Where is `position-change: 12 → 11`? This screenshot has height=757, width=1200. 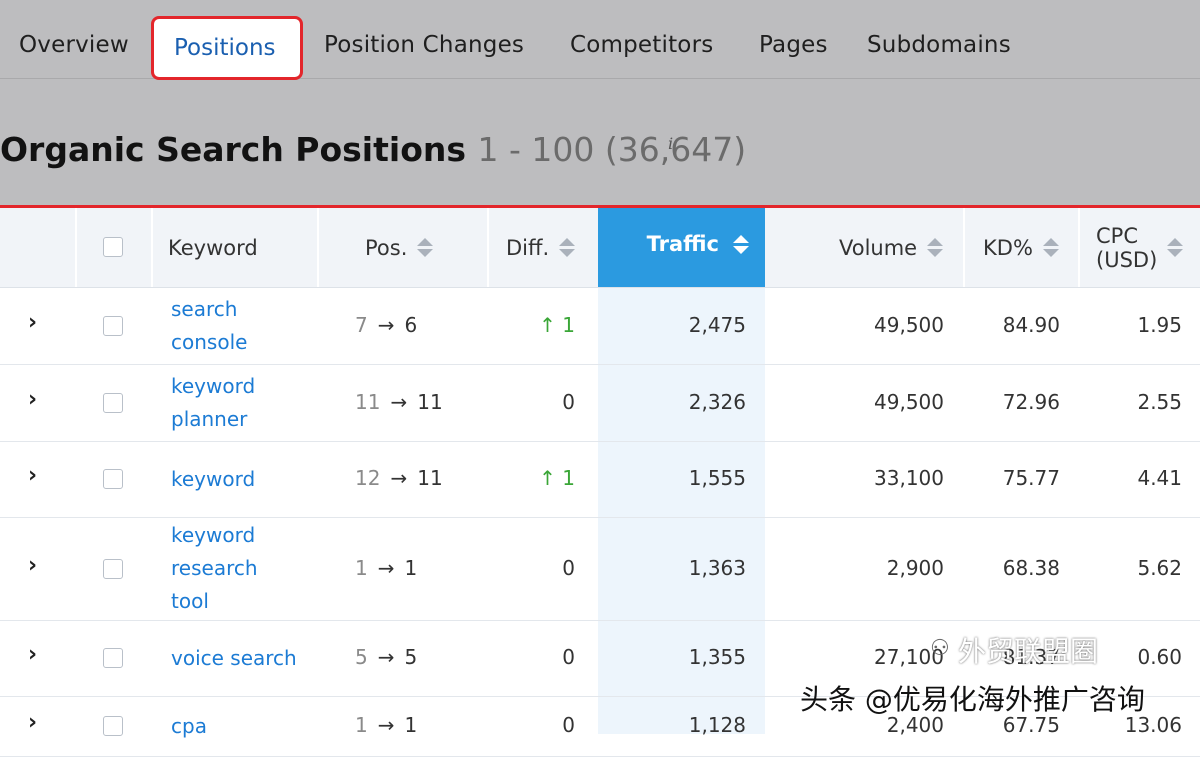
position-change: 12 → 11 is located at coordinates (405, 478).